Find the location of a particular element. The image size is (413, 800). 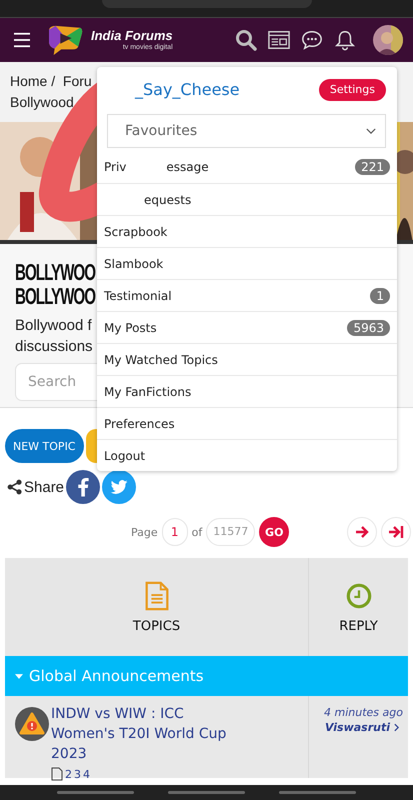

menu-item: equests is located at coordinates (247, 199).